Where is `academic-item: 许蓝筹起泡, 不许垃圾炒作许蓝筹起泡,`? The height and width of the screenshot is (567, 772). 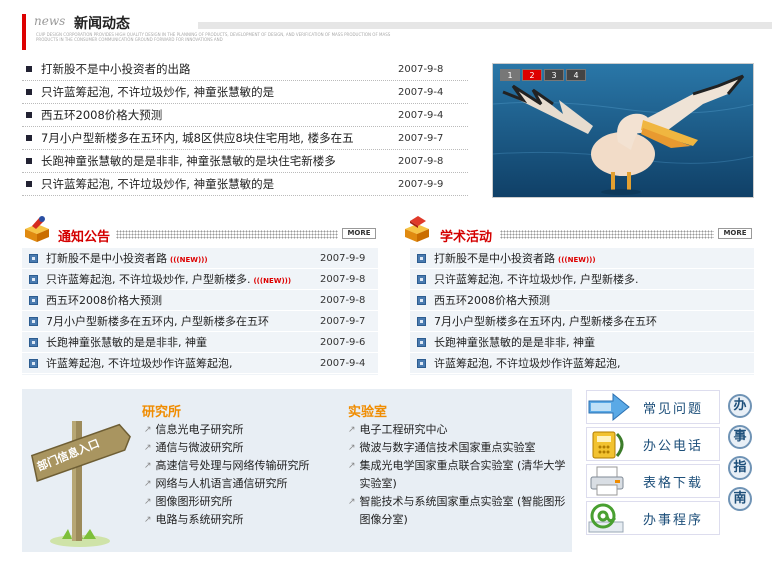 academic-item: 许蓝筹起泡, 不许垃圾炒作许蓝筹起泡, is located at coordinates (582, 363).